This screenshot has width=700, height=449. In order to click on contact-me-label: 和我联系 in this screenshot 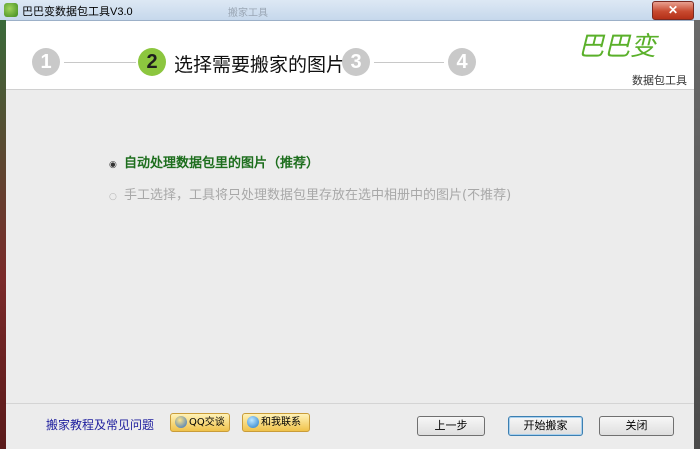, I will do `click(281, 422)`.